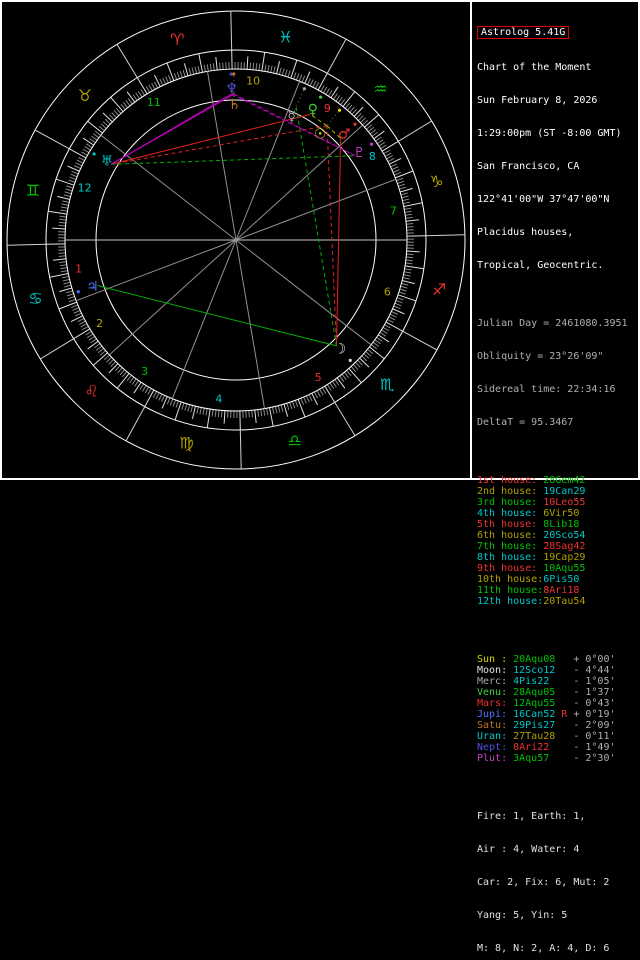 The height and width of the screenshot is (960, 640). What do you see at coordinates (233, 160) in the screenshot?
I see `aspect-uran-plut` at bounding box center [233, 160].